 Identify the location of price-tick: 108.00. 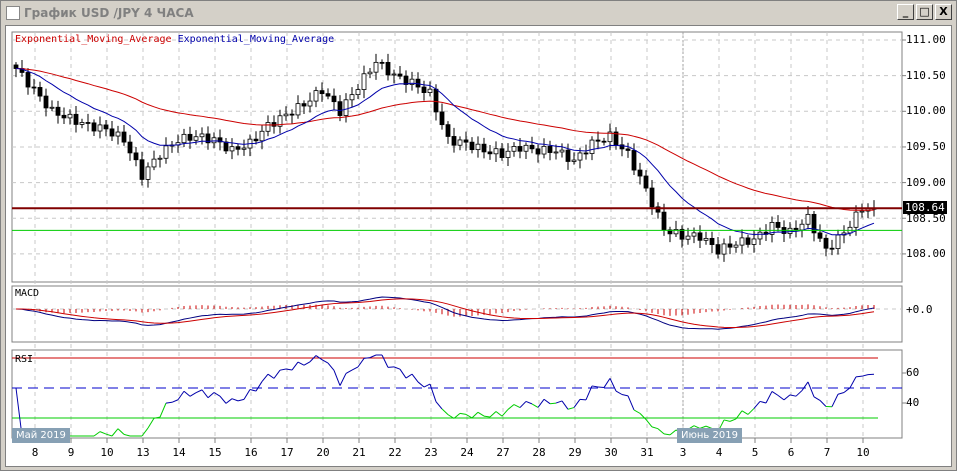
(926, 253).